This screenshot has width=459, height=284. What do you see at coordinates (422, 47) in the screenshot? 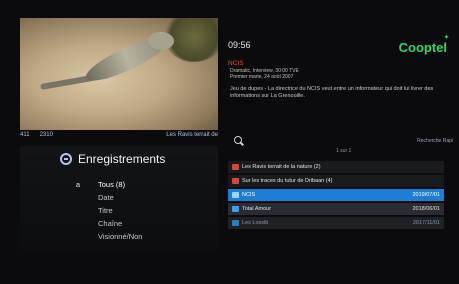
I see `brand-logo-text: Cooptel` at bounding box center [422, 47].